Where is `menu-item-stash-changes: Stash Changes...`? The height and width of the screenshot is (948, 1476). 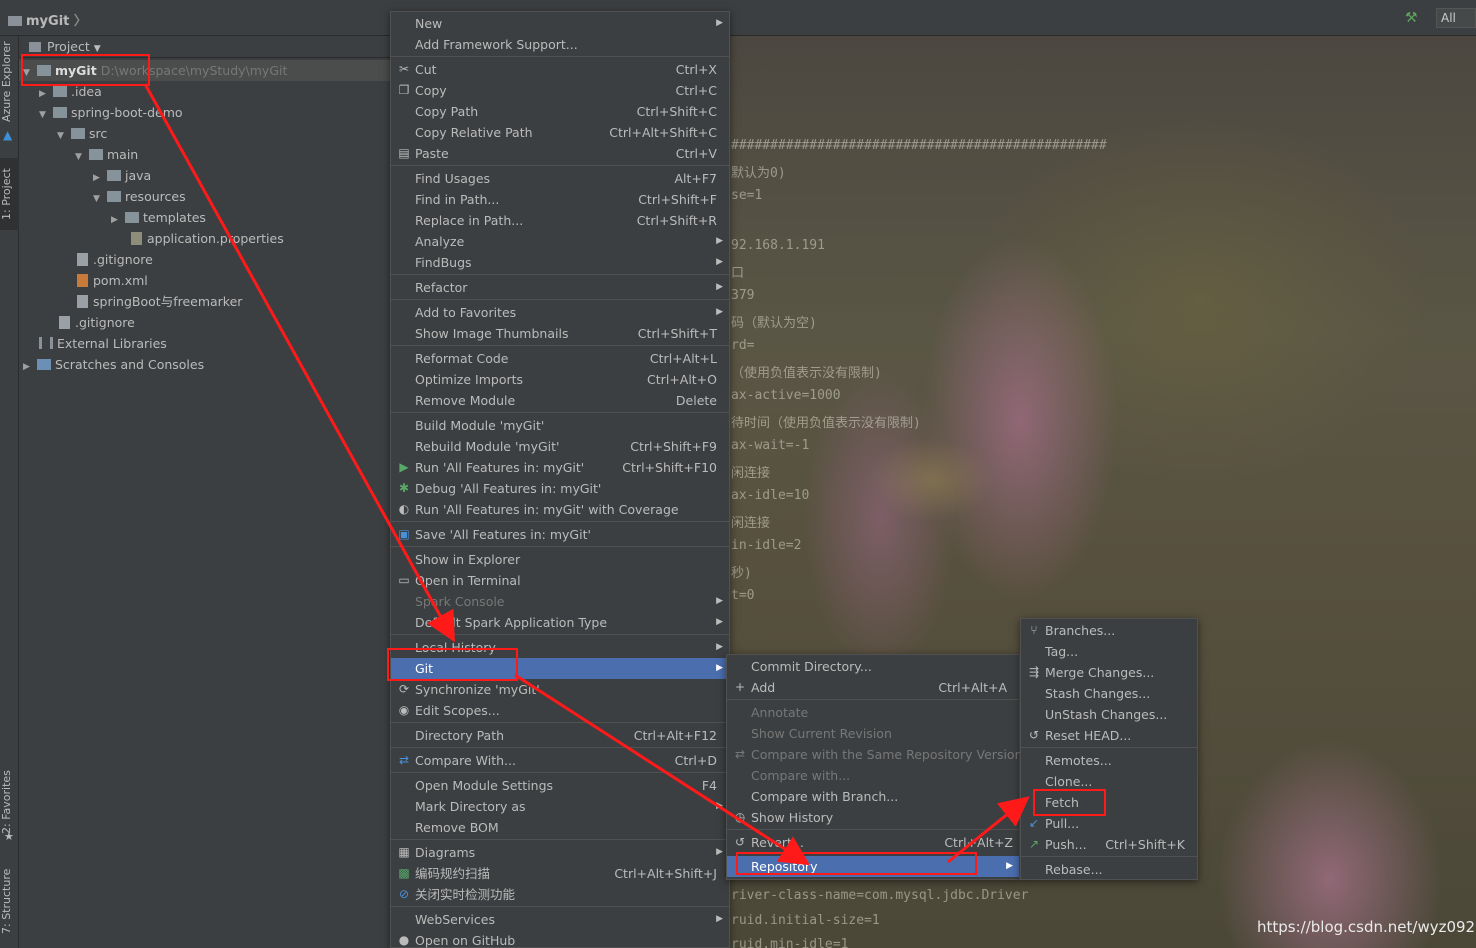
menu-item-stash-changes: Stash Changes... is located at coordinates (1109, 693).